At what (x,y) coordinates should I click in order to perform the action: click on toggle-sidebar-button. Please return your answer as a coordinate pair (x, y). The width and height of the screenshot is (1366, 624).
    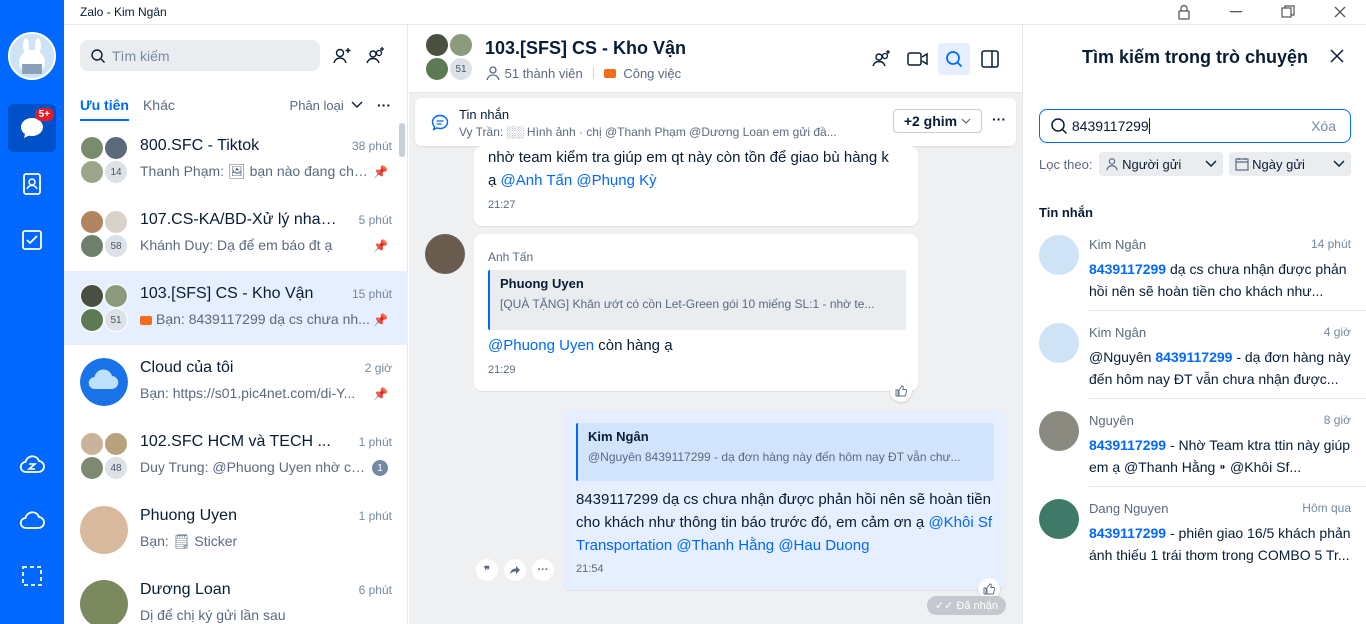
    Looking at the image, I should click on (990, 59).